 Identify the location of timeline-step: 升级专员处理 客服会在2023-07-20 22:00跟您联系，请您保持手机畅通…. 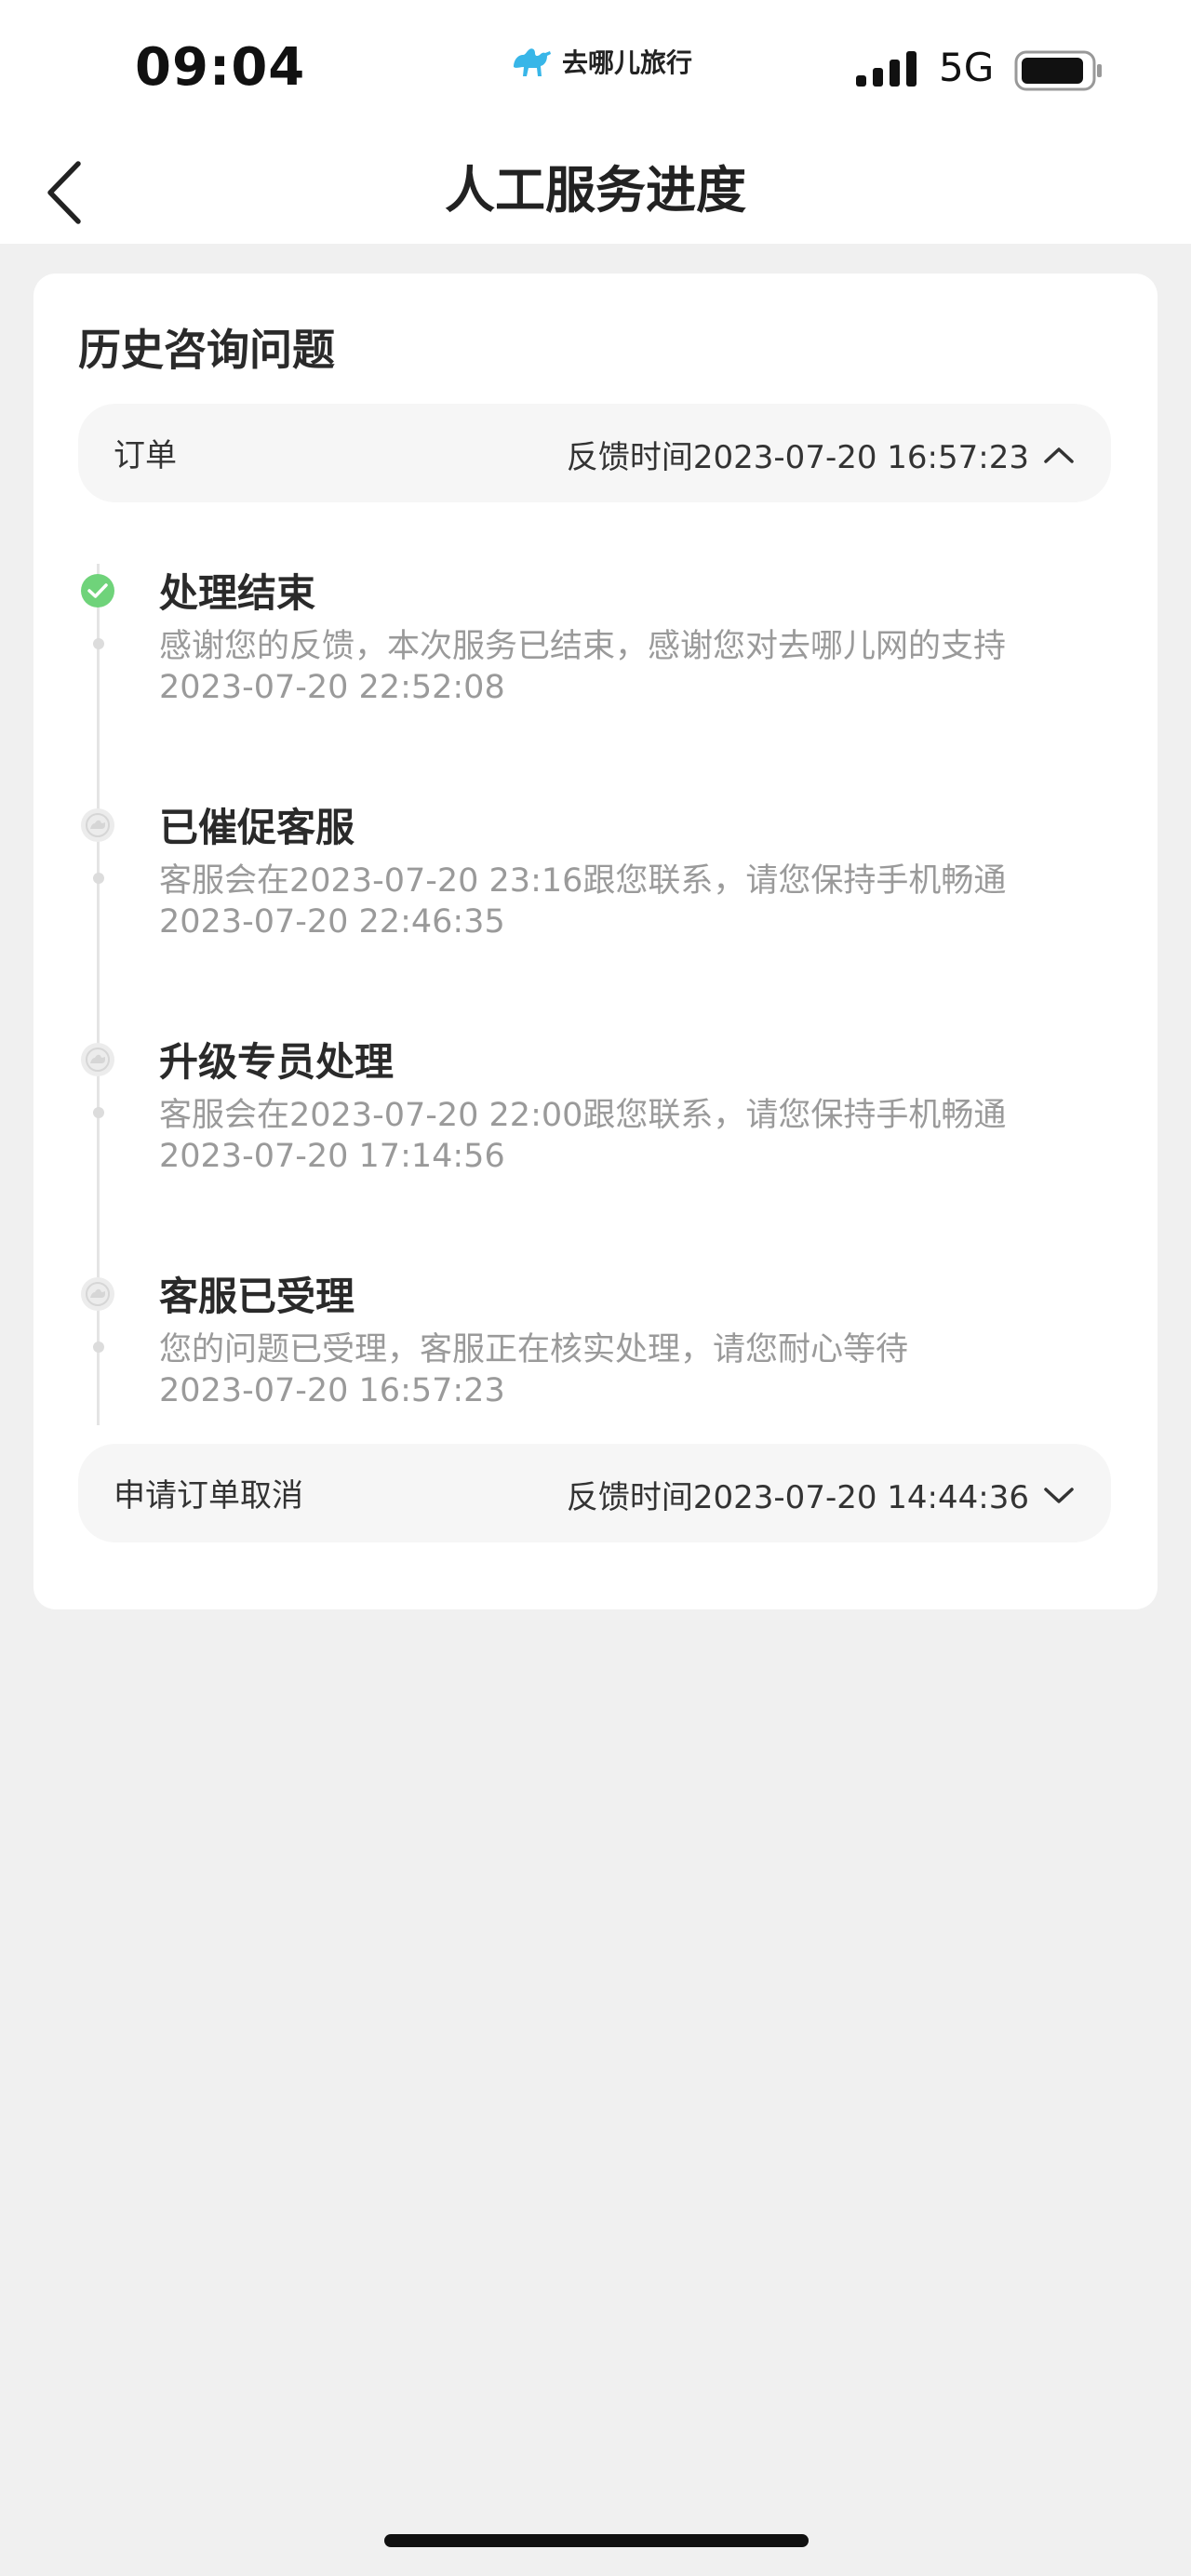
(595, 1124).